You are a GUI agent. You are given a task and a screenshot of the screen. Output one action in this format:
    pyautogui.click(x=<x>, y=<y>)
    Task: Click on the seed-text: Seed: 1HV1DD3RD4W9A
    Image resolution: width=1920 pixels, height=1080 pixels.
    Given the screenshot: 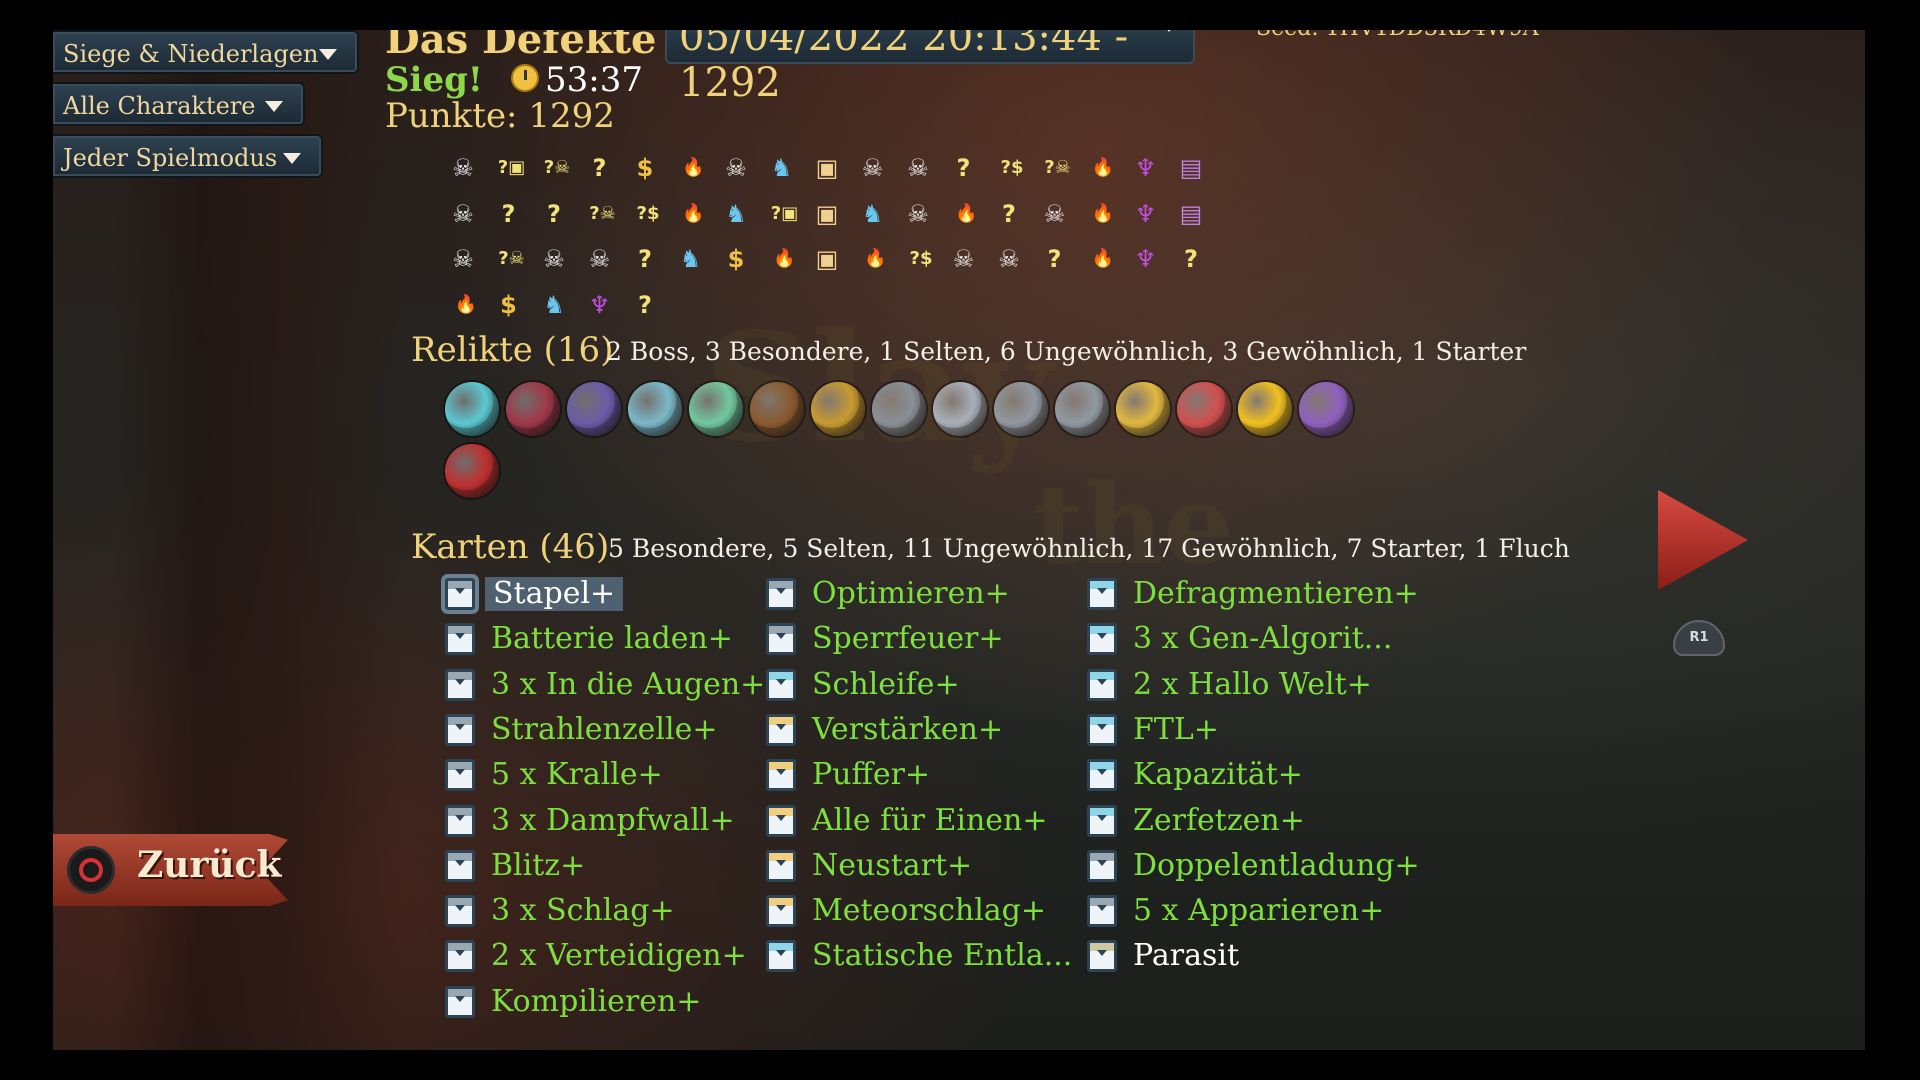 What is the action you would take?
    pyautogui.click(x=1397, y=35)
    